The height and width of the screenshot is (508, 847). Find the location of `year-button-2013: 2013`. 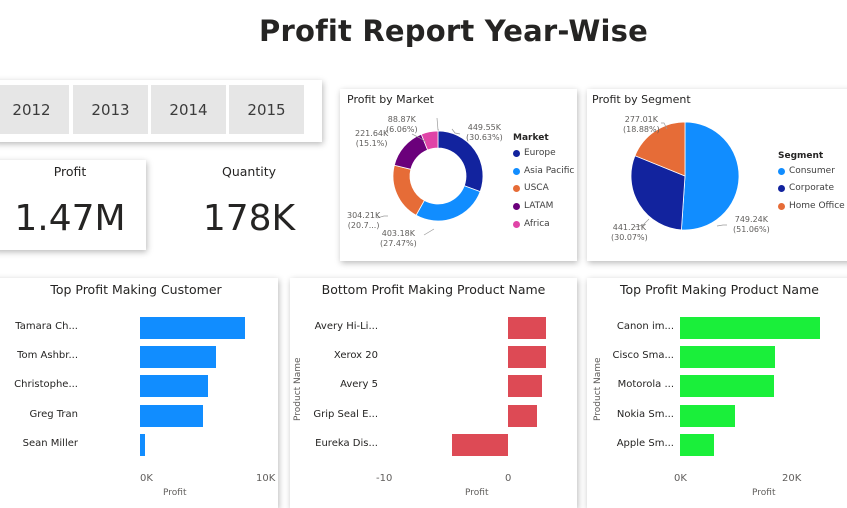

year-button-2013: 2013 is located at coordinates (110, 109).